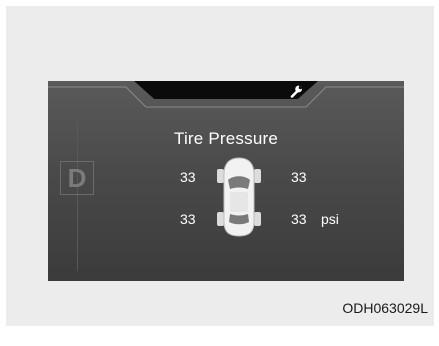  Describe the element at coordinates (226, 138) in the screenshot. I see `tire-pressure-title: Tire Pressure` at that location.